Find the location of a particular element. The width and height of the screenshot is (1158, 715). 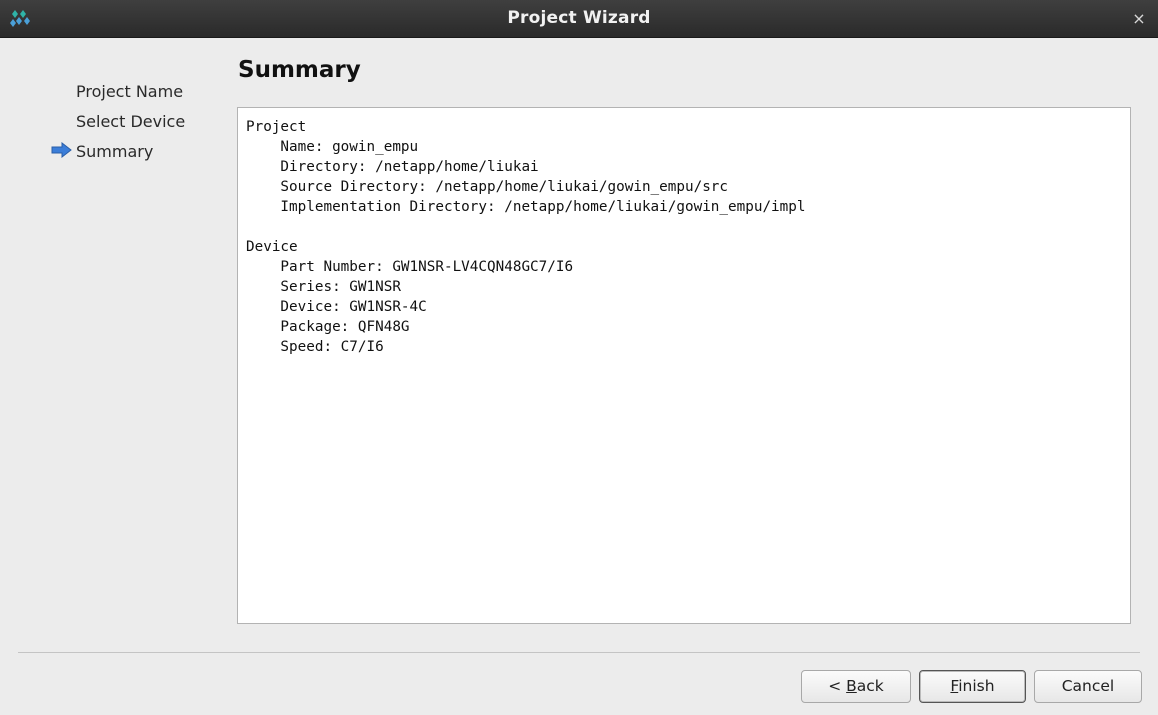

back-button: < Back is located at coordinates (856, 686).